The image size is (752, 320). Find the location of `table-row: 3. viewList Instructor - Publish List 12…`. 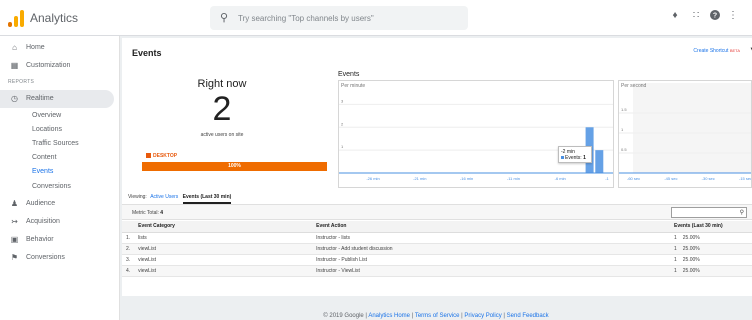

table-row: 3. viewList Instructor - Publish List 12… is located at coordinates (437, 260).